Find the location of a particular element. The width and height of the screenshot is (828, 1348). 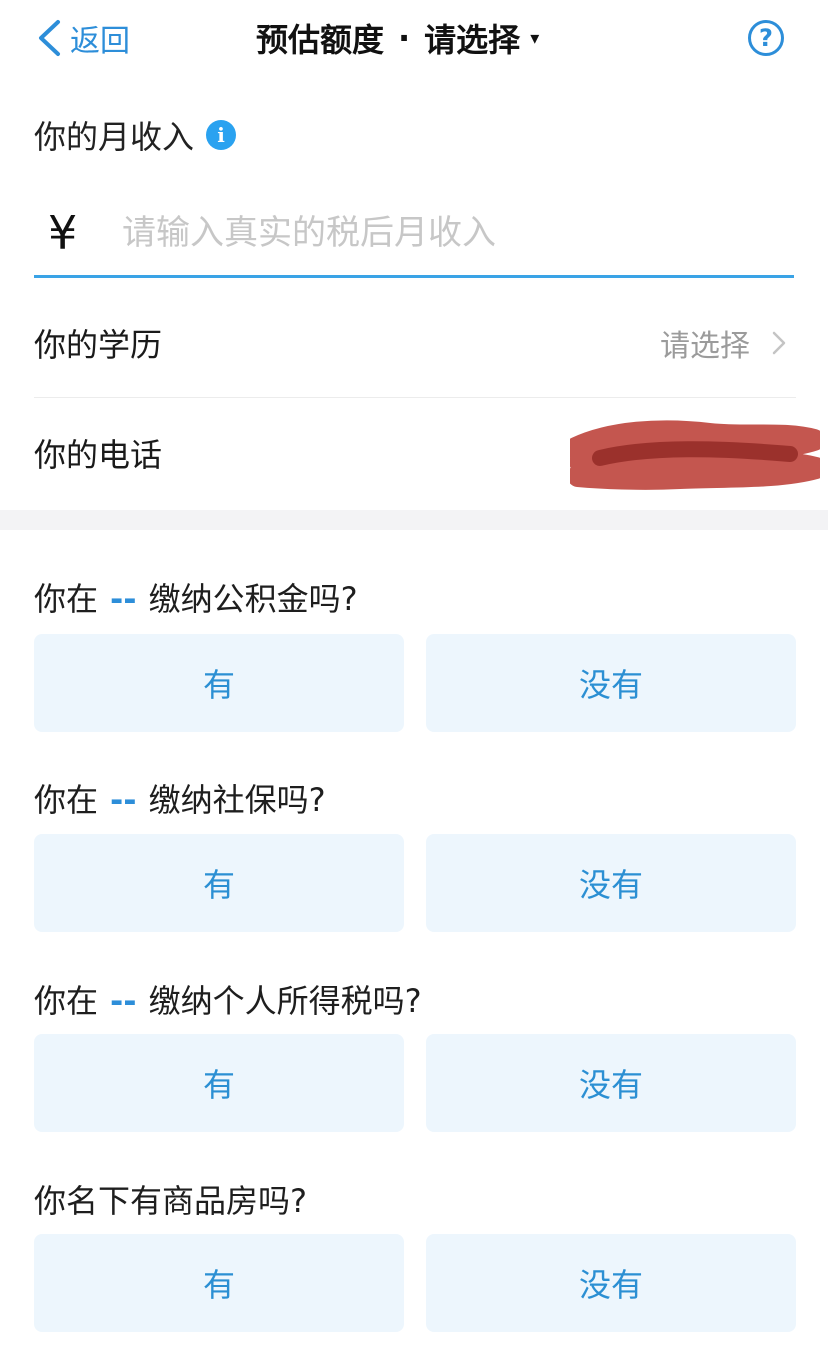

income-tax-yes-button: 有 is located at coordinates (219, 1083).